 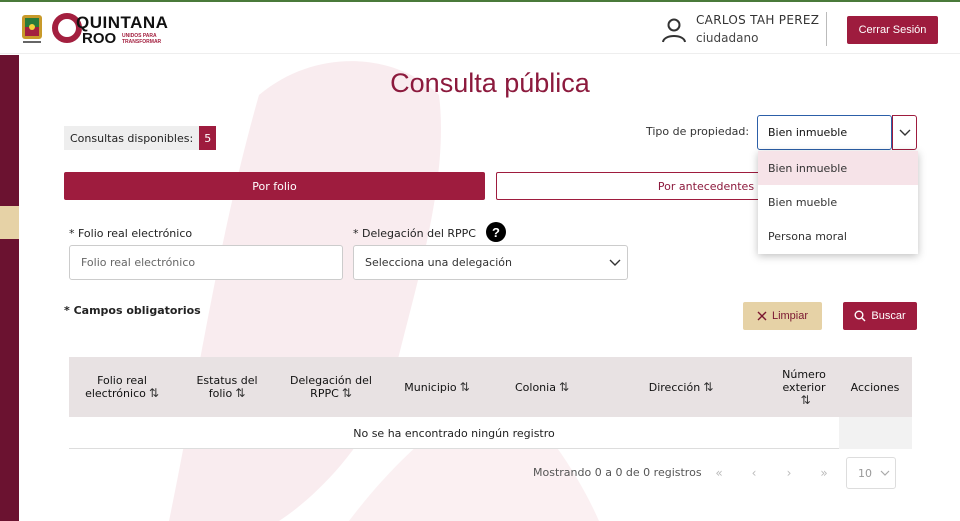 What do you see at coordinates (115, 393) in the screenshot?
I see `column-label: electrónico` at bounding box center [115, 393].